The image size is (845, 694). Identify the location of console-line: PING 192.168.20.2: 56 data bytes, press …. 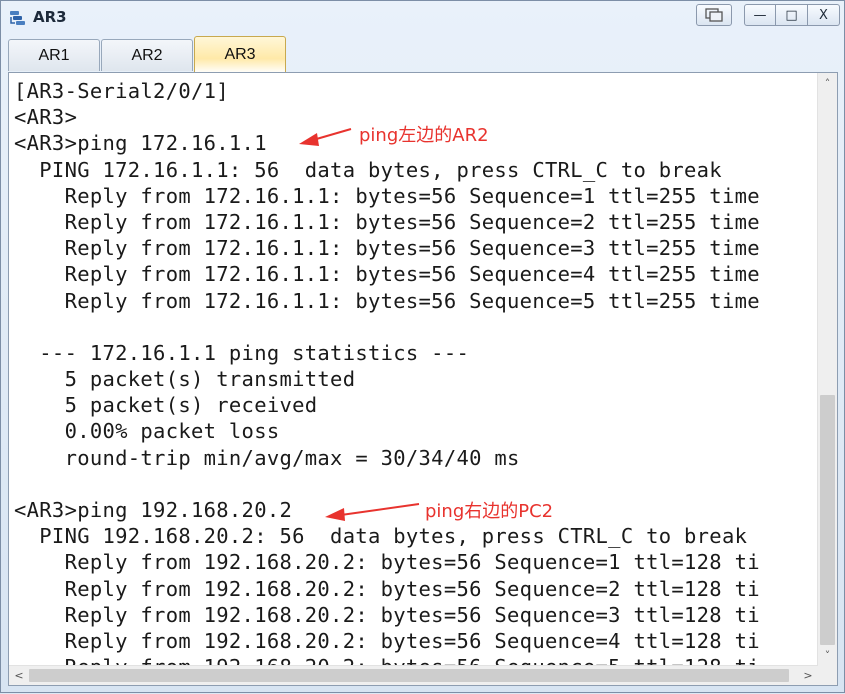
(381, 536).